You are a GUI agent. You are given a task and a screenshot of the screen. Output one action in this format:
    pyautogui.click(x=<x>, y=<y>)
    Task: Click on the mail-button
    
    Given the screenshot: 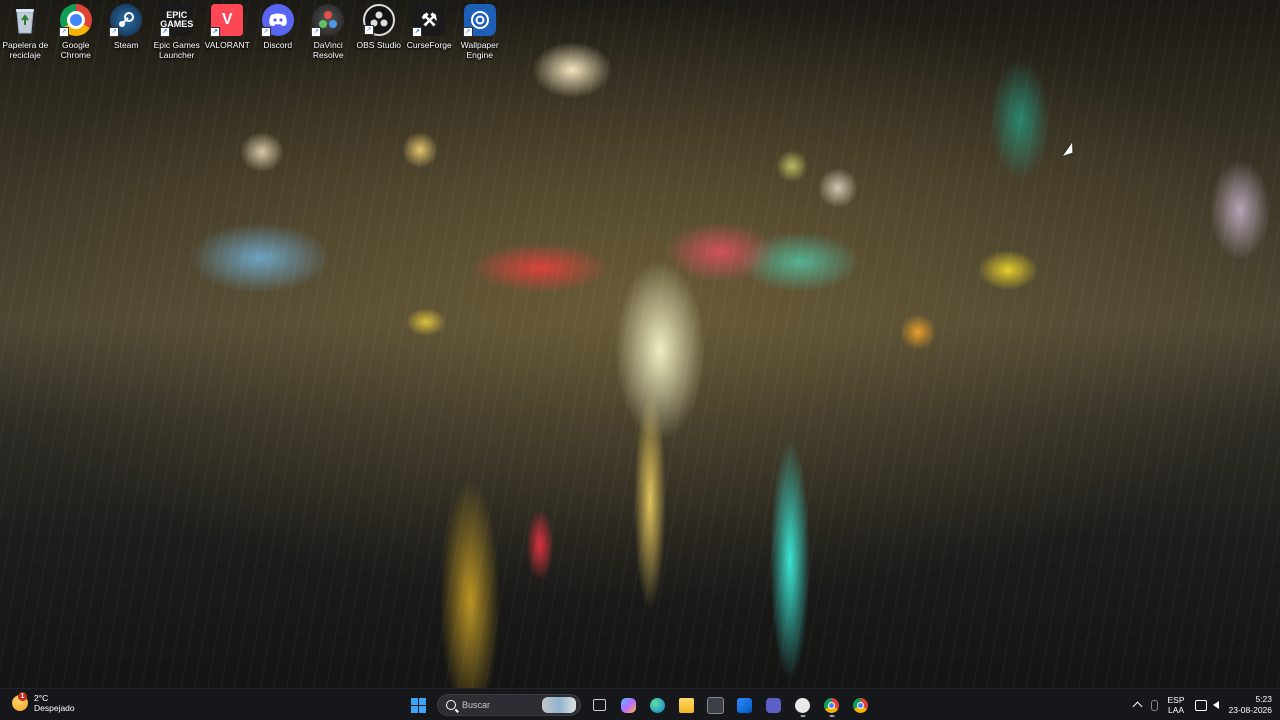 What is the action you would take?
    pyautogui.click(x=744, y=705)
    